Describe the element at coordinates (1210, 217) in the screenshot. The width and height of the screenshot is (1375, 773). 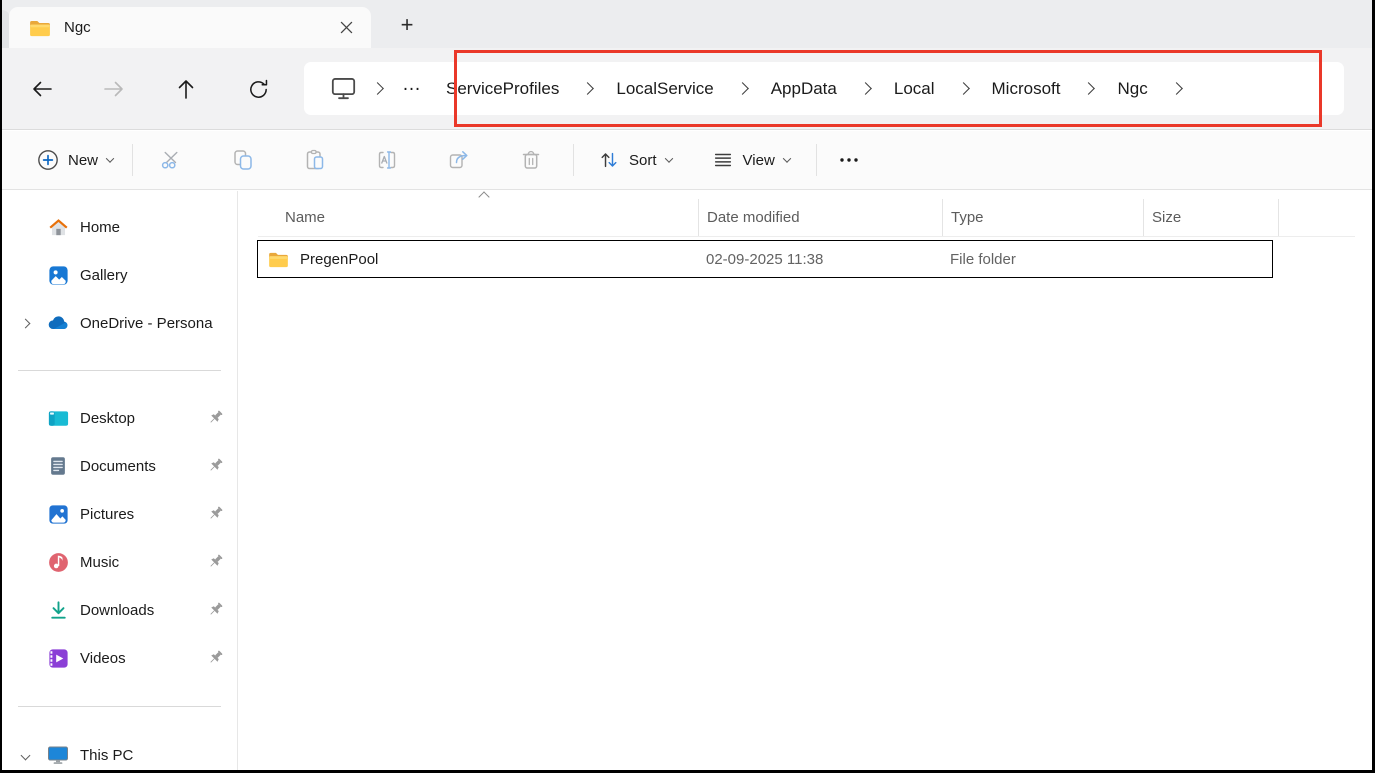
I see `column-header-size: Size` at that location.